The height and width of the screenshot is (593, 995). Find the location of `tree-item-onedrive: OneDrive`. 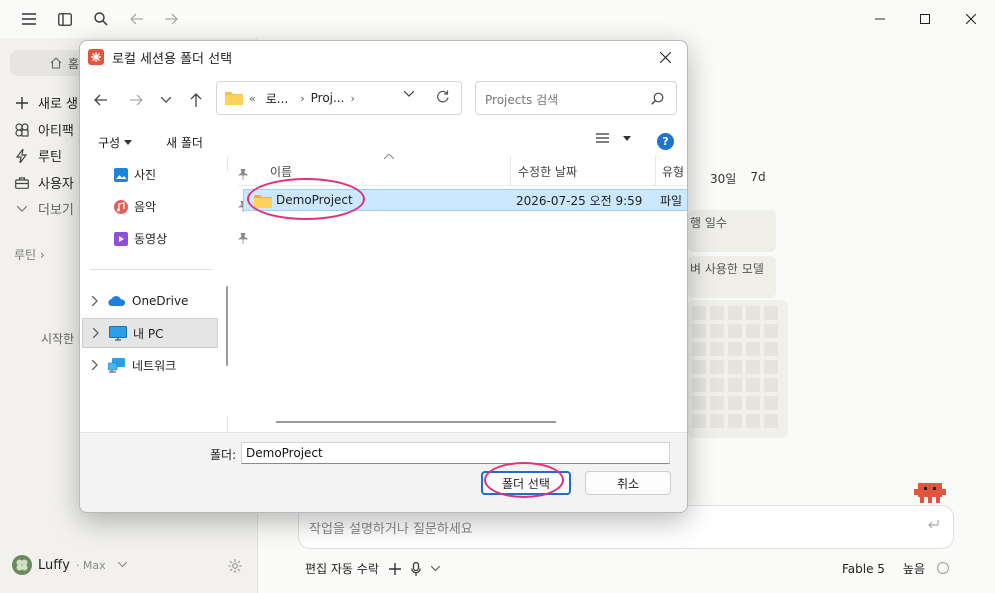

tree-item-onedrive: OneDrive is located at coordinates (150, 301).